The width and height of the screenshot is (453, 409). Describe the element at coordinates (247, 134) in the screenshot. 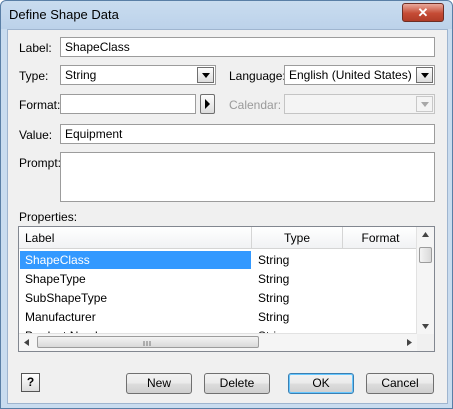

I see `value-input: Equipment` at that location.